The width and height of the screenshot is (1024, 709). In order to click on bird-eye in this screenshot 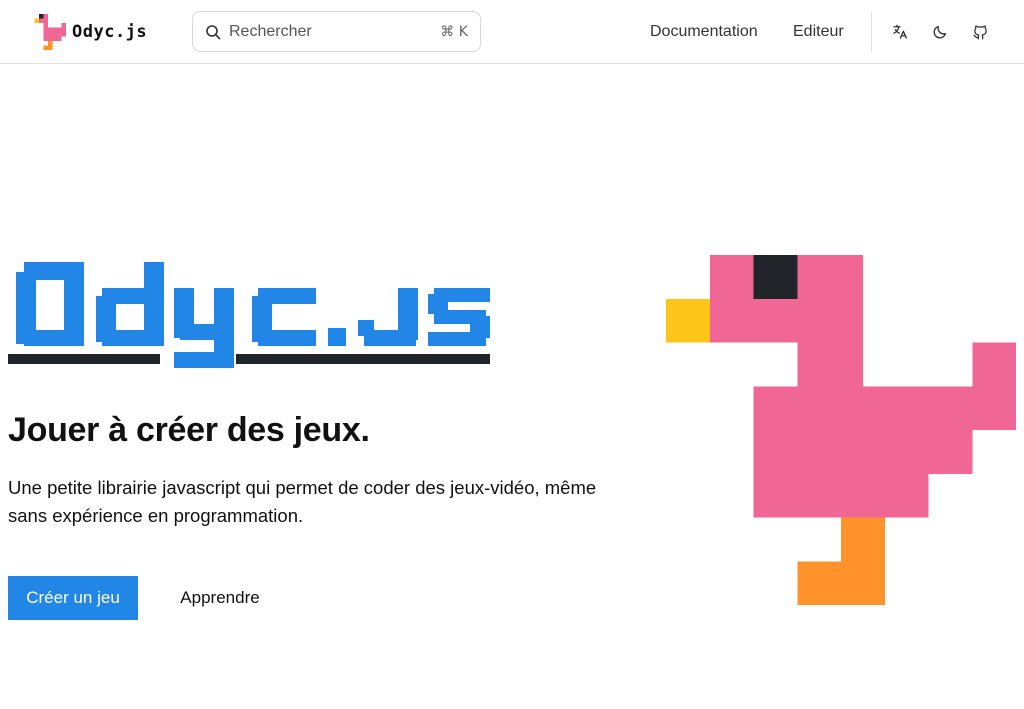, I will do `click(775, 277)`.